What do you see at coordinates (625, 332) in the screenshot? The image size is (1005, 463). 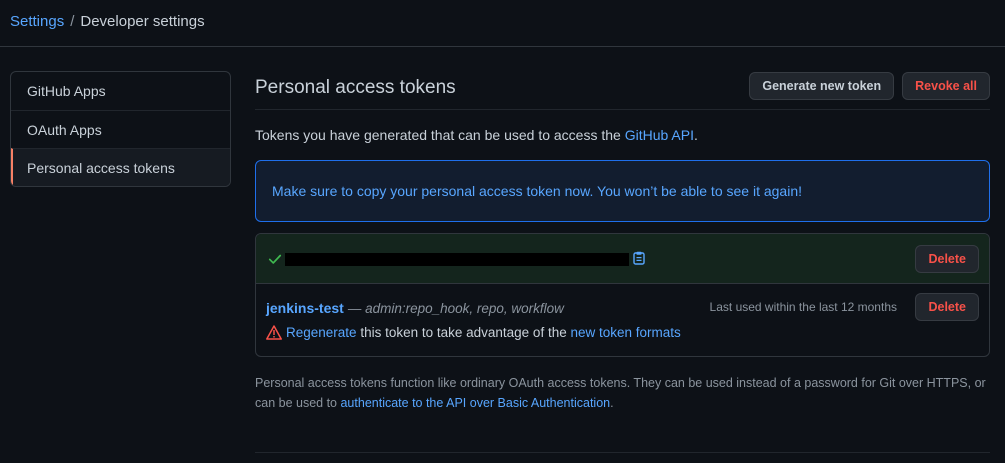 I see `new-token-formats-link: new token formats` at bounding box center [625, 332].